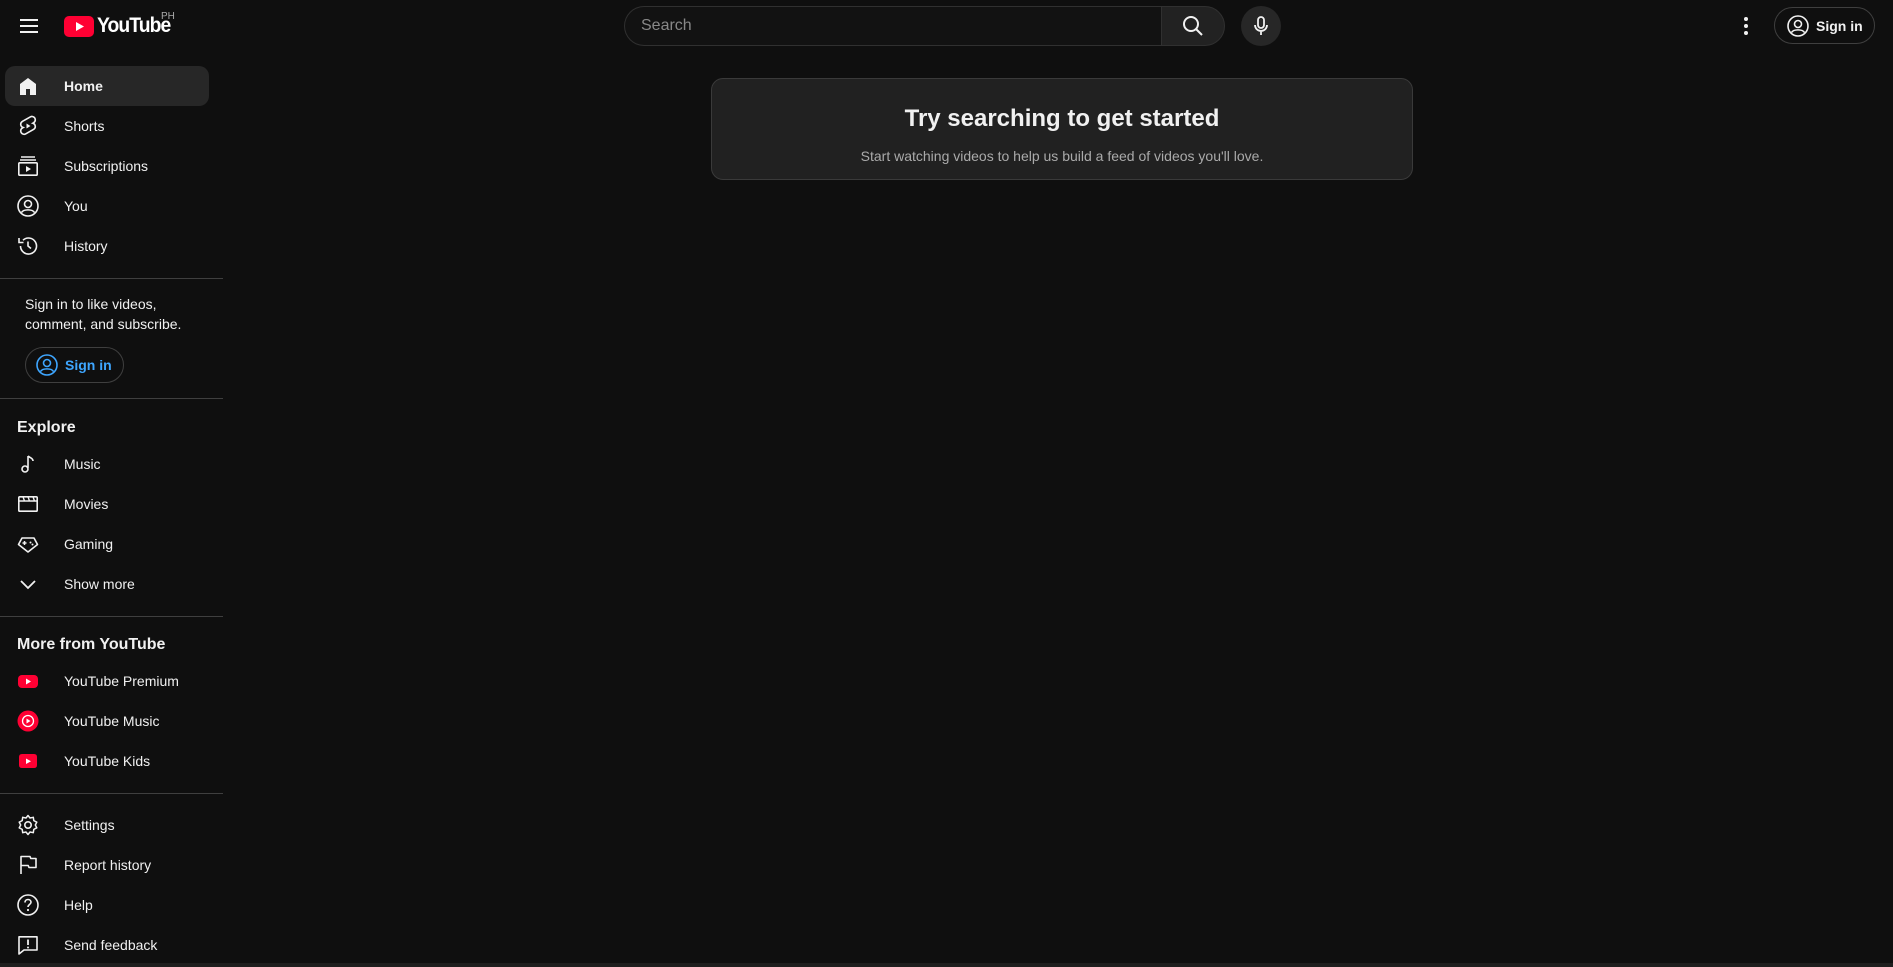 Image resolution: width=1893 pixels, height=967 pixels. I want to click on sidebar-item-label: Shorts, so click(84, 126).